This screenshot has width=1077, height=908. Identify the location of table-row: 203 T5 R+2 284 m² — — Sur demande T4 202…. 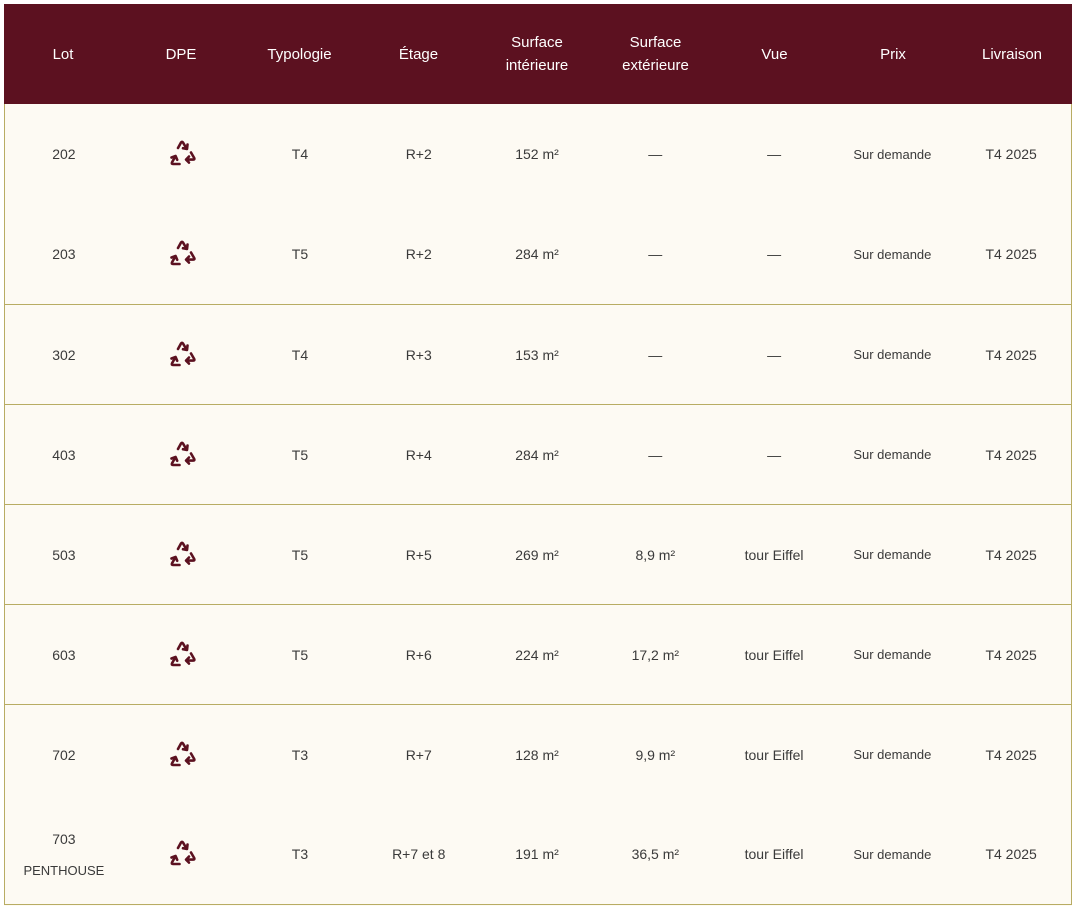
(538, 254).